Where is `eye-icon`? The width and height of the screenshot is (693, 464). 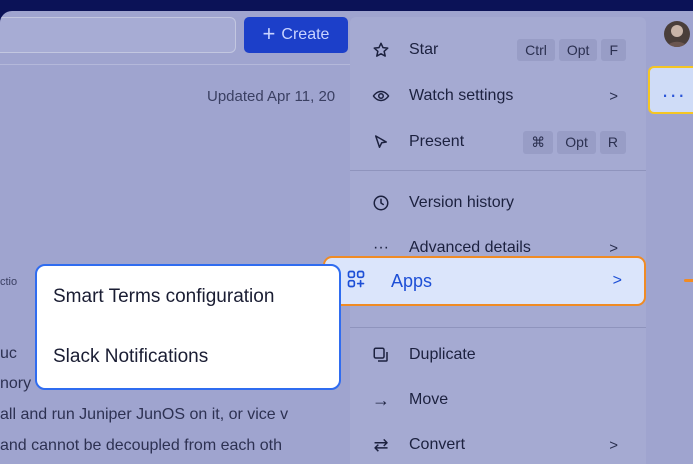 eye-icon is located at coordinates (381, 96).